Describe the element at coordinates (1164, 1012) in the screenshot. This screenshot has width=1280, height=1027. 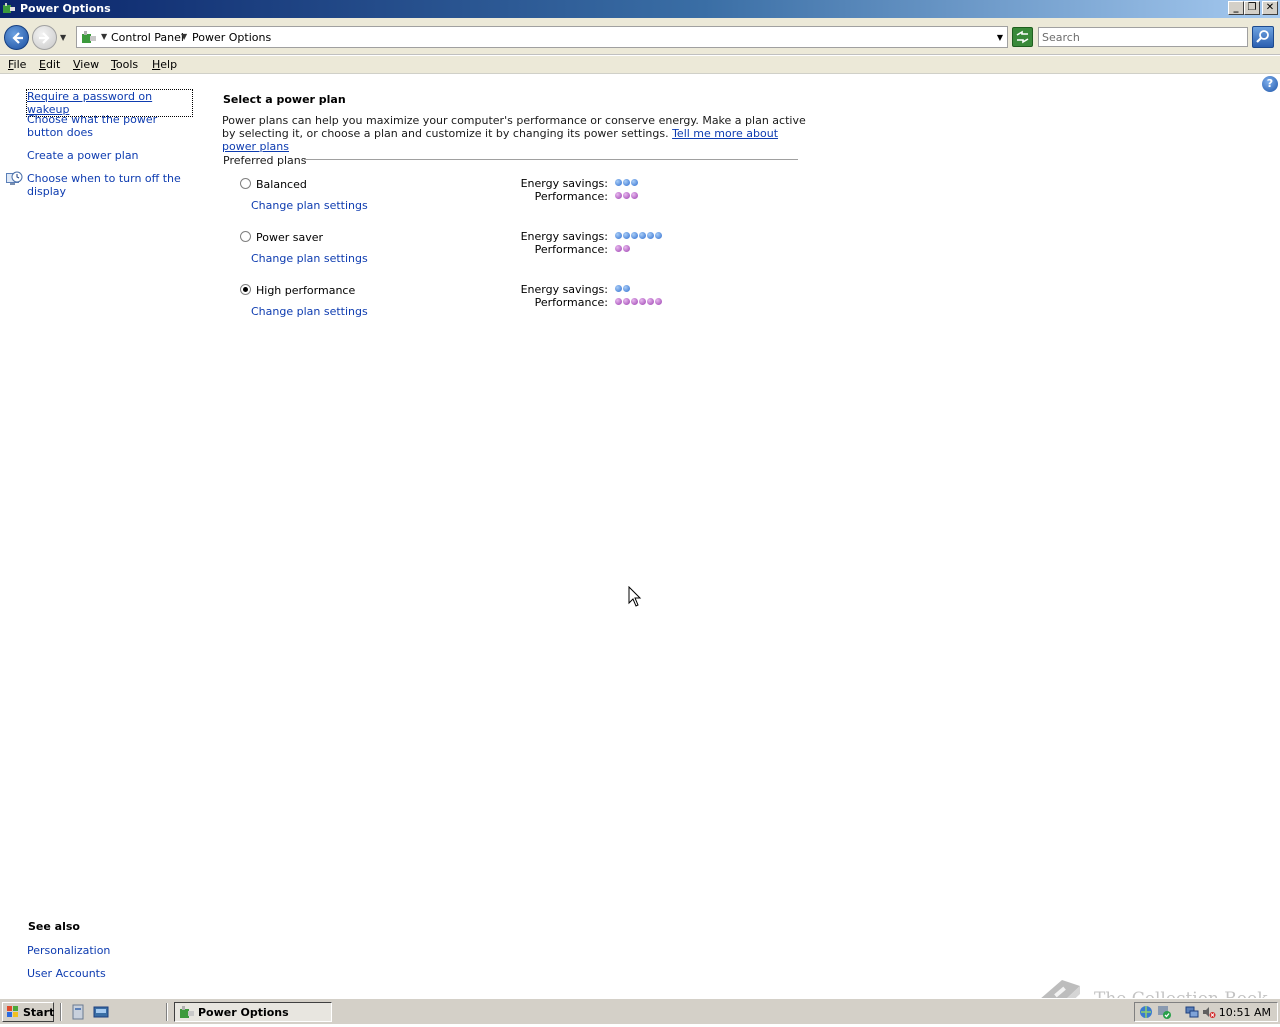
I see `security-check-icon` at that location.